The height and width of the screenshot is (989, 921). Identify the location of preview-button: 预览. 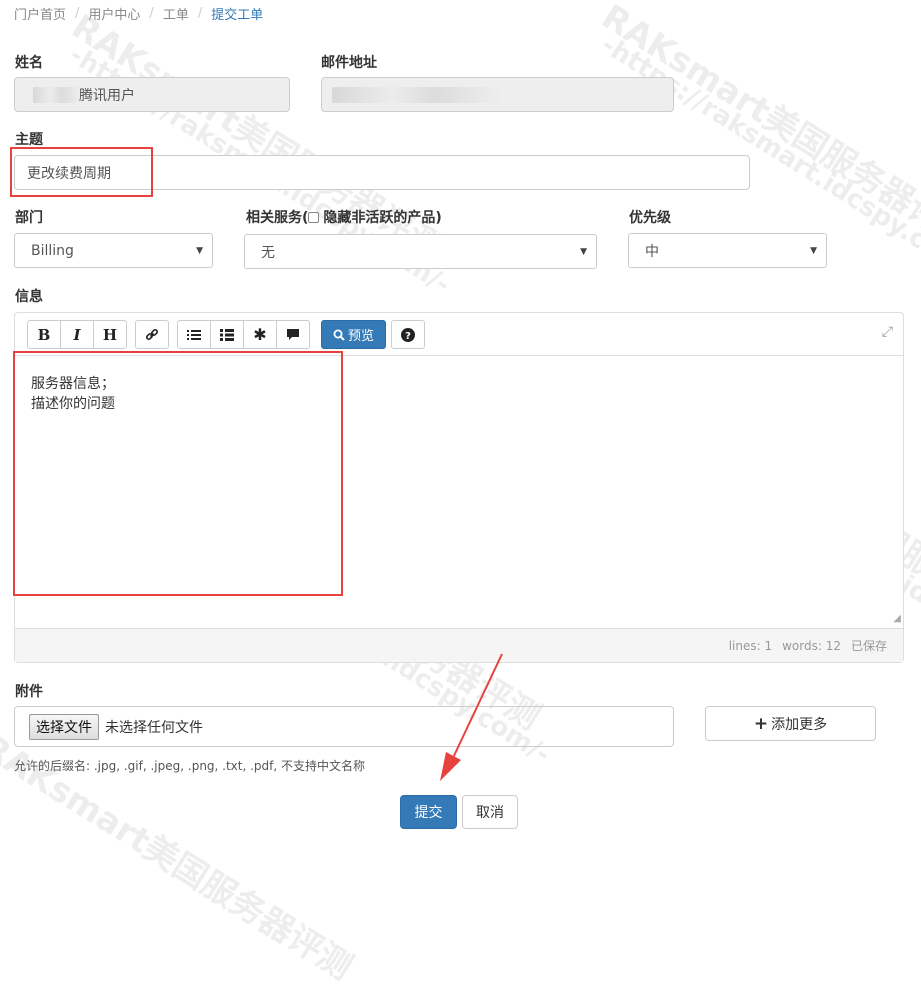
(353, 334).